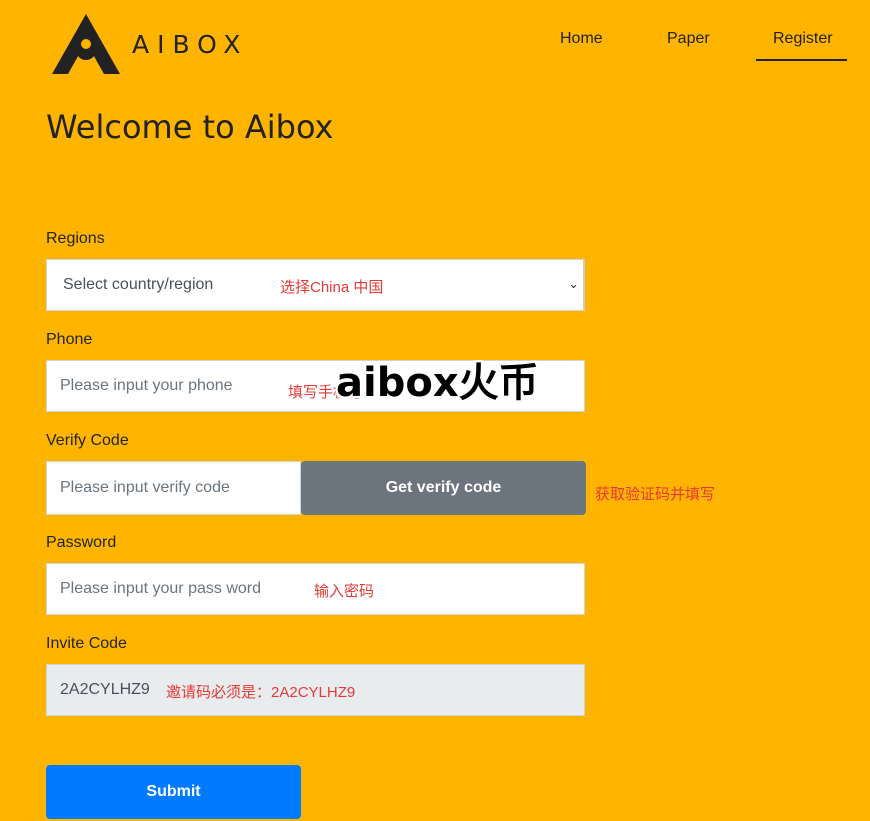  What do you see at coordinates (261, 692) in the screenshot?
I see `invite-code-hint: 邀请码必须是：2A2CYLHZ9` at bounding box center [261, 692].